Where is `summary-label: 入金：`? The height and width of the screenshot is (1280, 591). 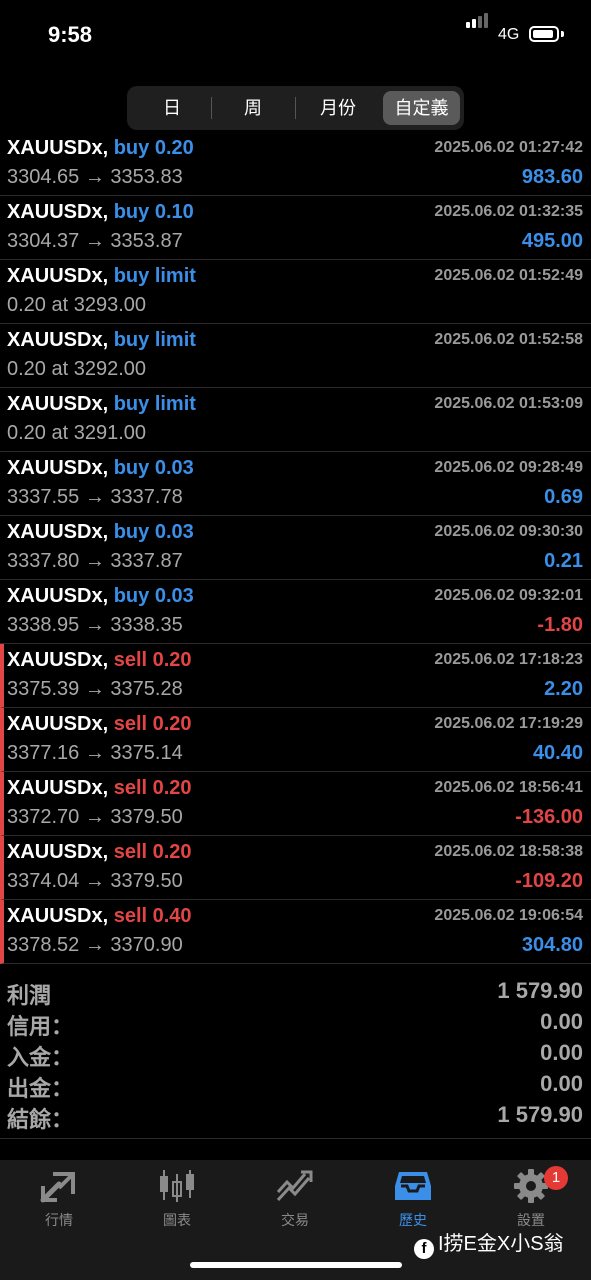 summary-label: 入金： is located at coordinates (40, 1057).